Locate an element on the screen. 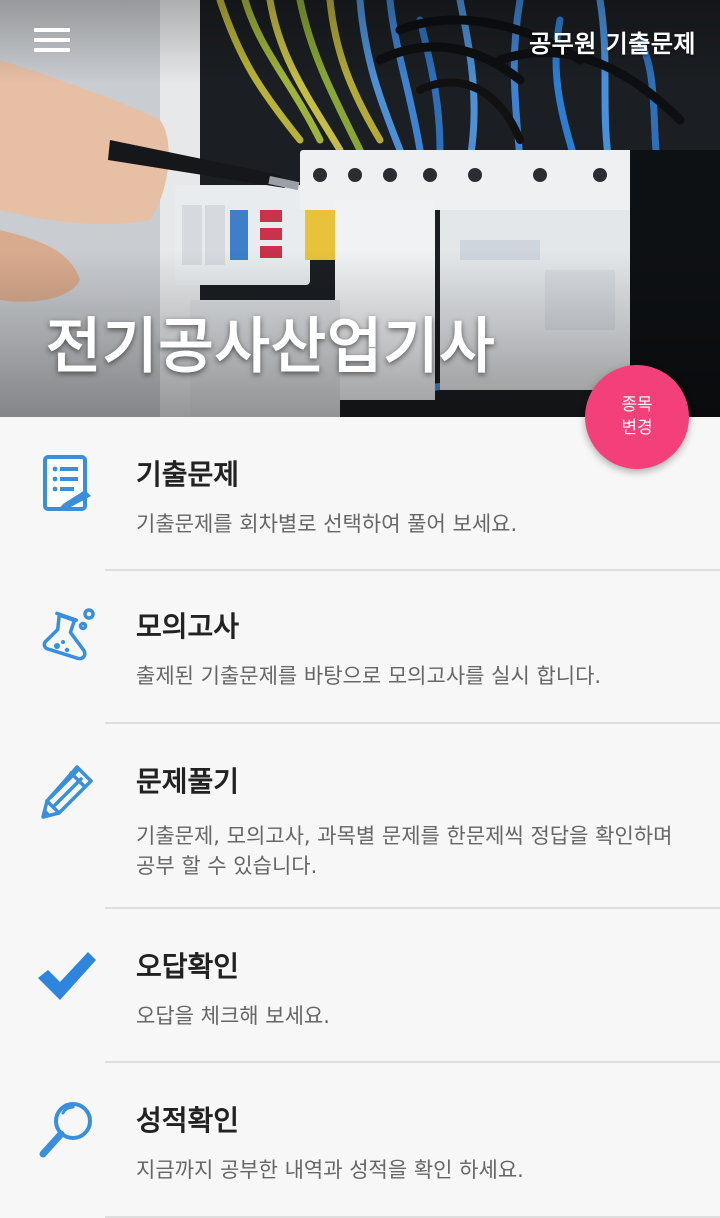 This screenshot has height=1218, width=720. menu-item-title: 오답확인 is located at coordinates (188, 966).